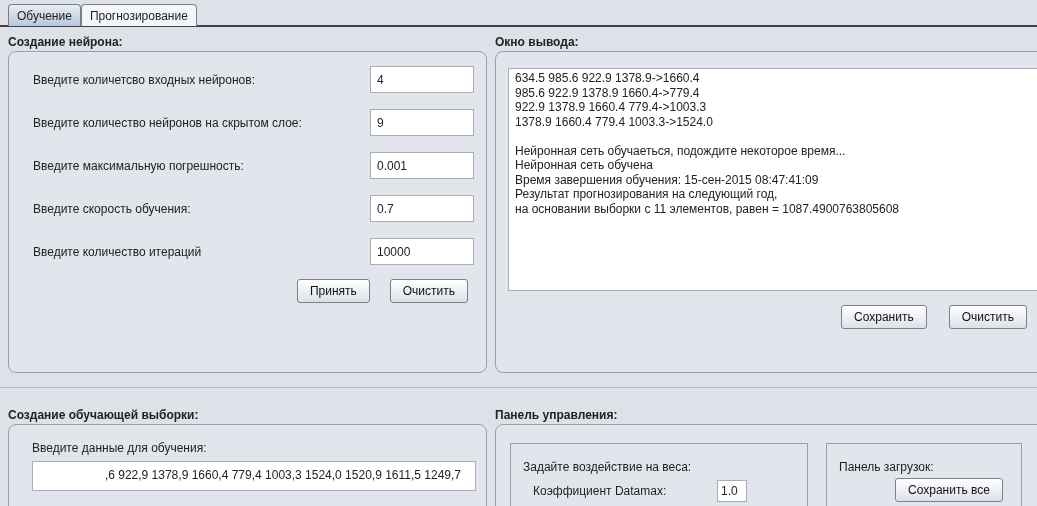 The width and height of the screenshot is (1037, 506). I want to click on panel-title: Создание нейрона:, so click(66, 41).